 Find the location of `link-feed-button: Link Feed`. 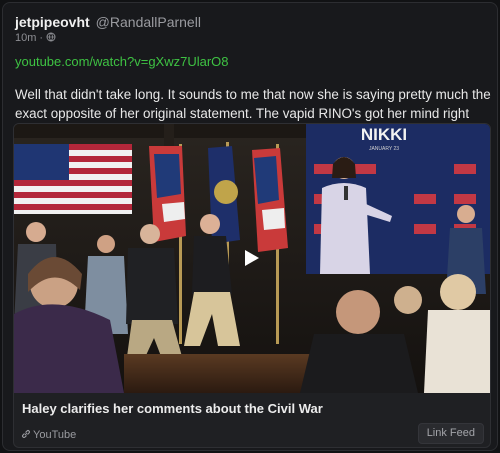

link-feed-button: Link Feed is located at coordinates (450, 433).